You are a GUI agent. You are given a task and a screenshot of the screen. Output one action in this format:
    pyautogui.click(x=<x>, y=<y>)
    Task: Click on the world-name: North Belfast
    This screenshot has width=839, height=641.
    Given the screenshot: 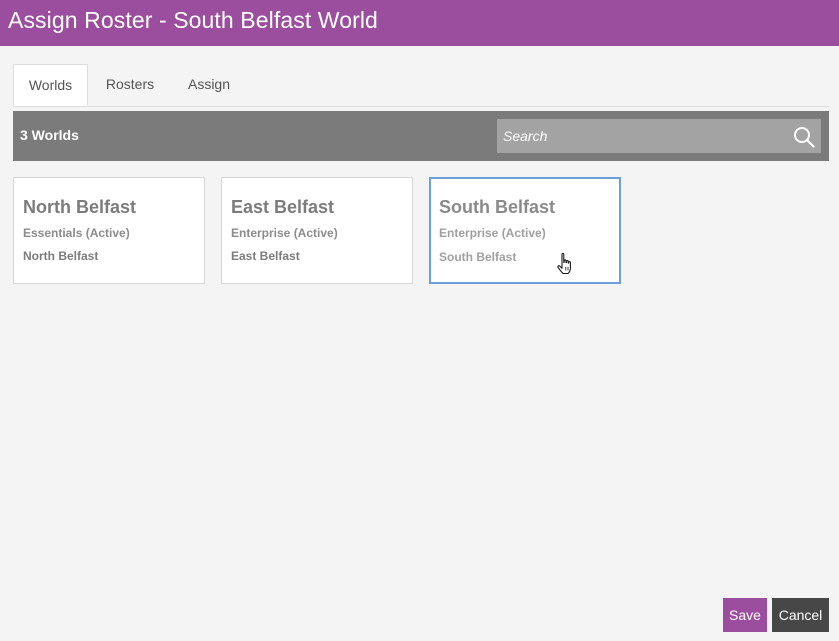 What is the action you would take?
    pyautogui.click(x=80, y=207)
    